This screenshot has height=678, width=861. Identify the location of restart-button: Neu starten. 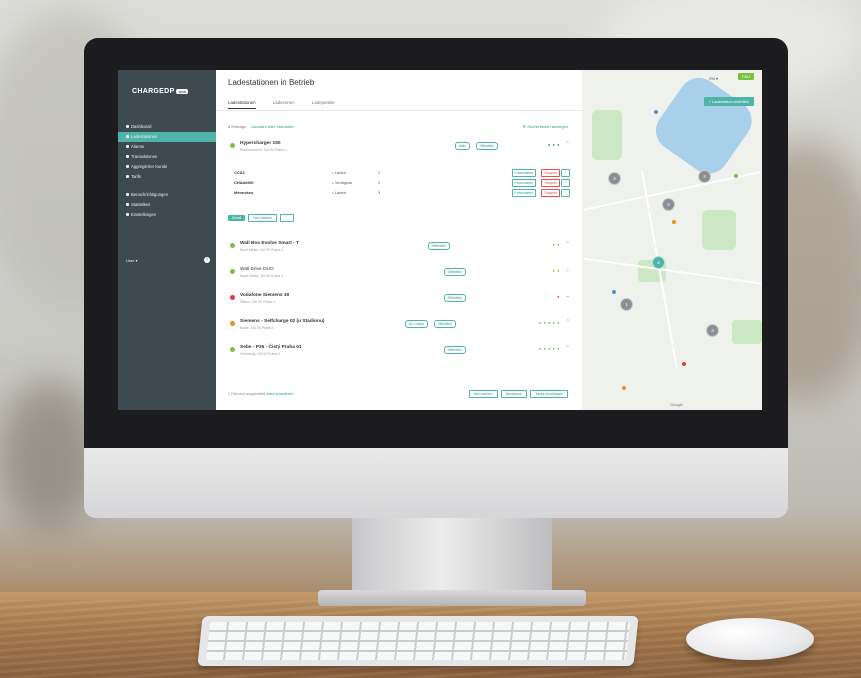
(262, 218).